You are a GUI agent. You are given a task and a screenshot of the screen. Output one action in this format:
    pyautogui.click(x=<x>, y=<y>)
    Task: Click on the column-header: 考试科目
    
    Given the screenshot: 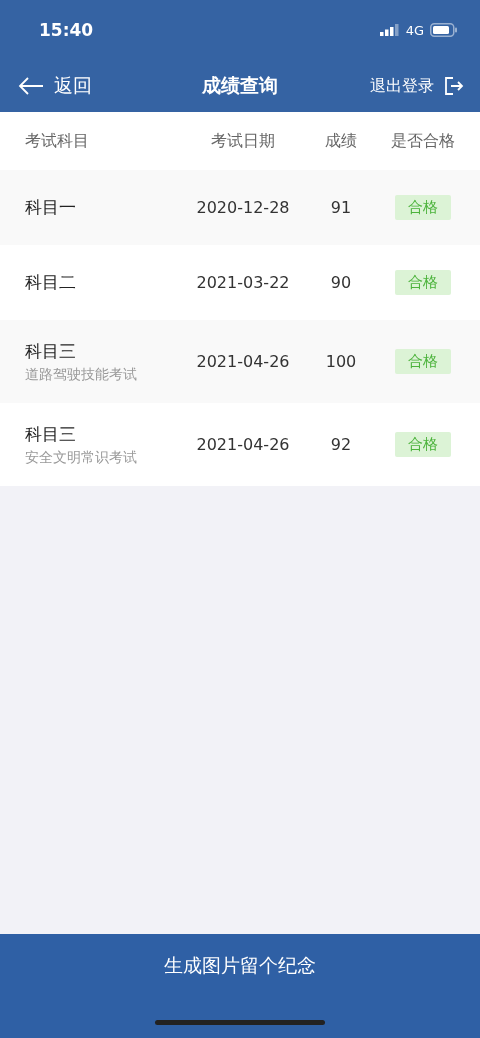 What is the action you would take?
    pyautogui.click(x=57, y=141)
    